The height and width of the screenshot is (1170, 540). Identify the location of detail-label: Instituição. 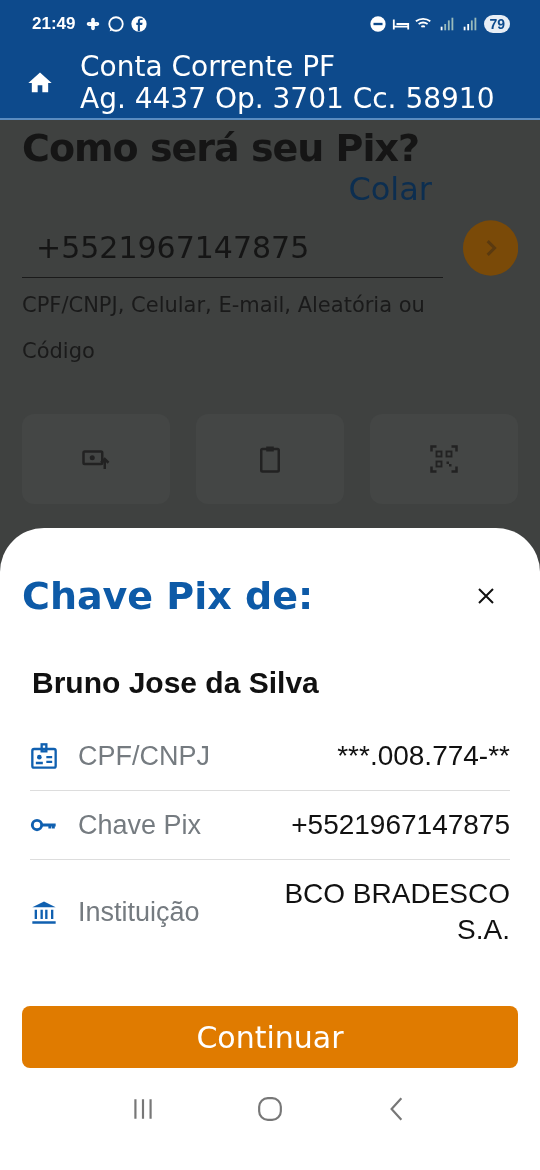
(139, 912).